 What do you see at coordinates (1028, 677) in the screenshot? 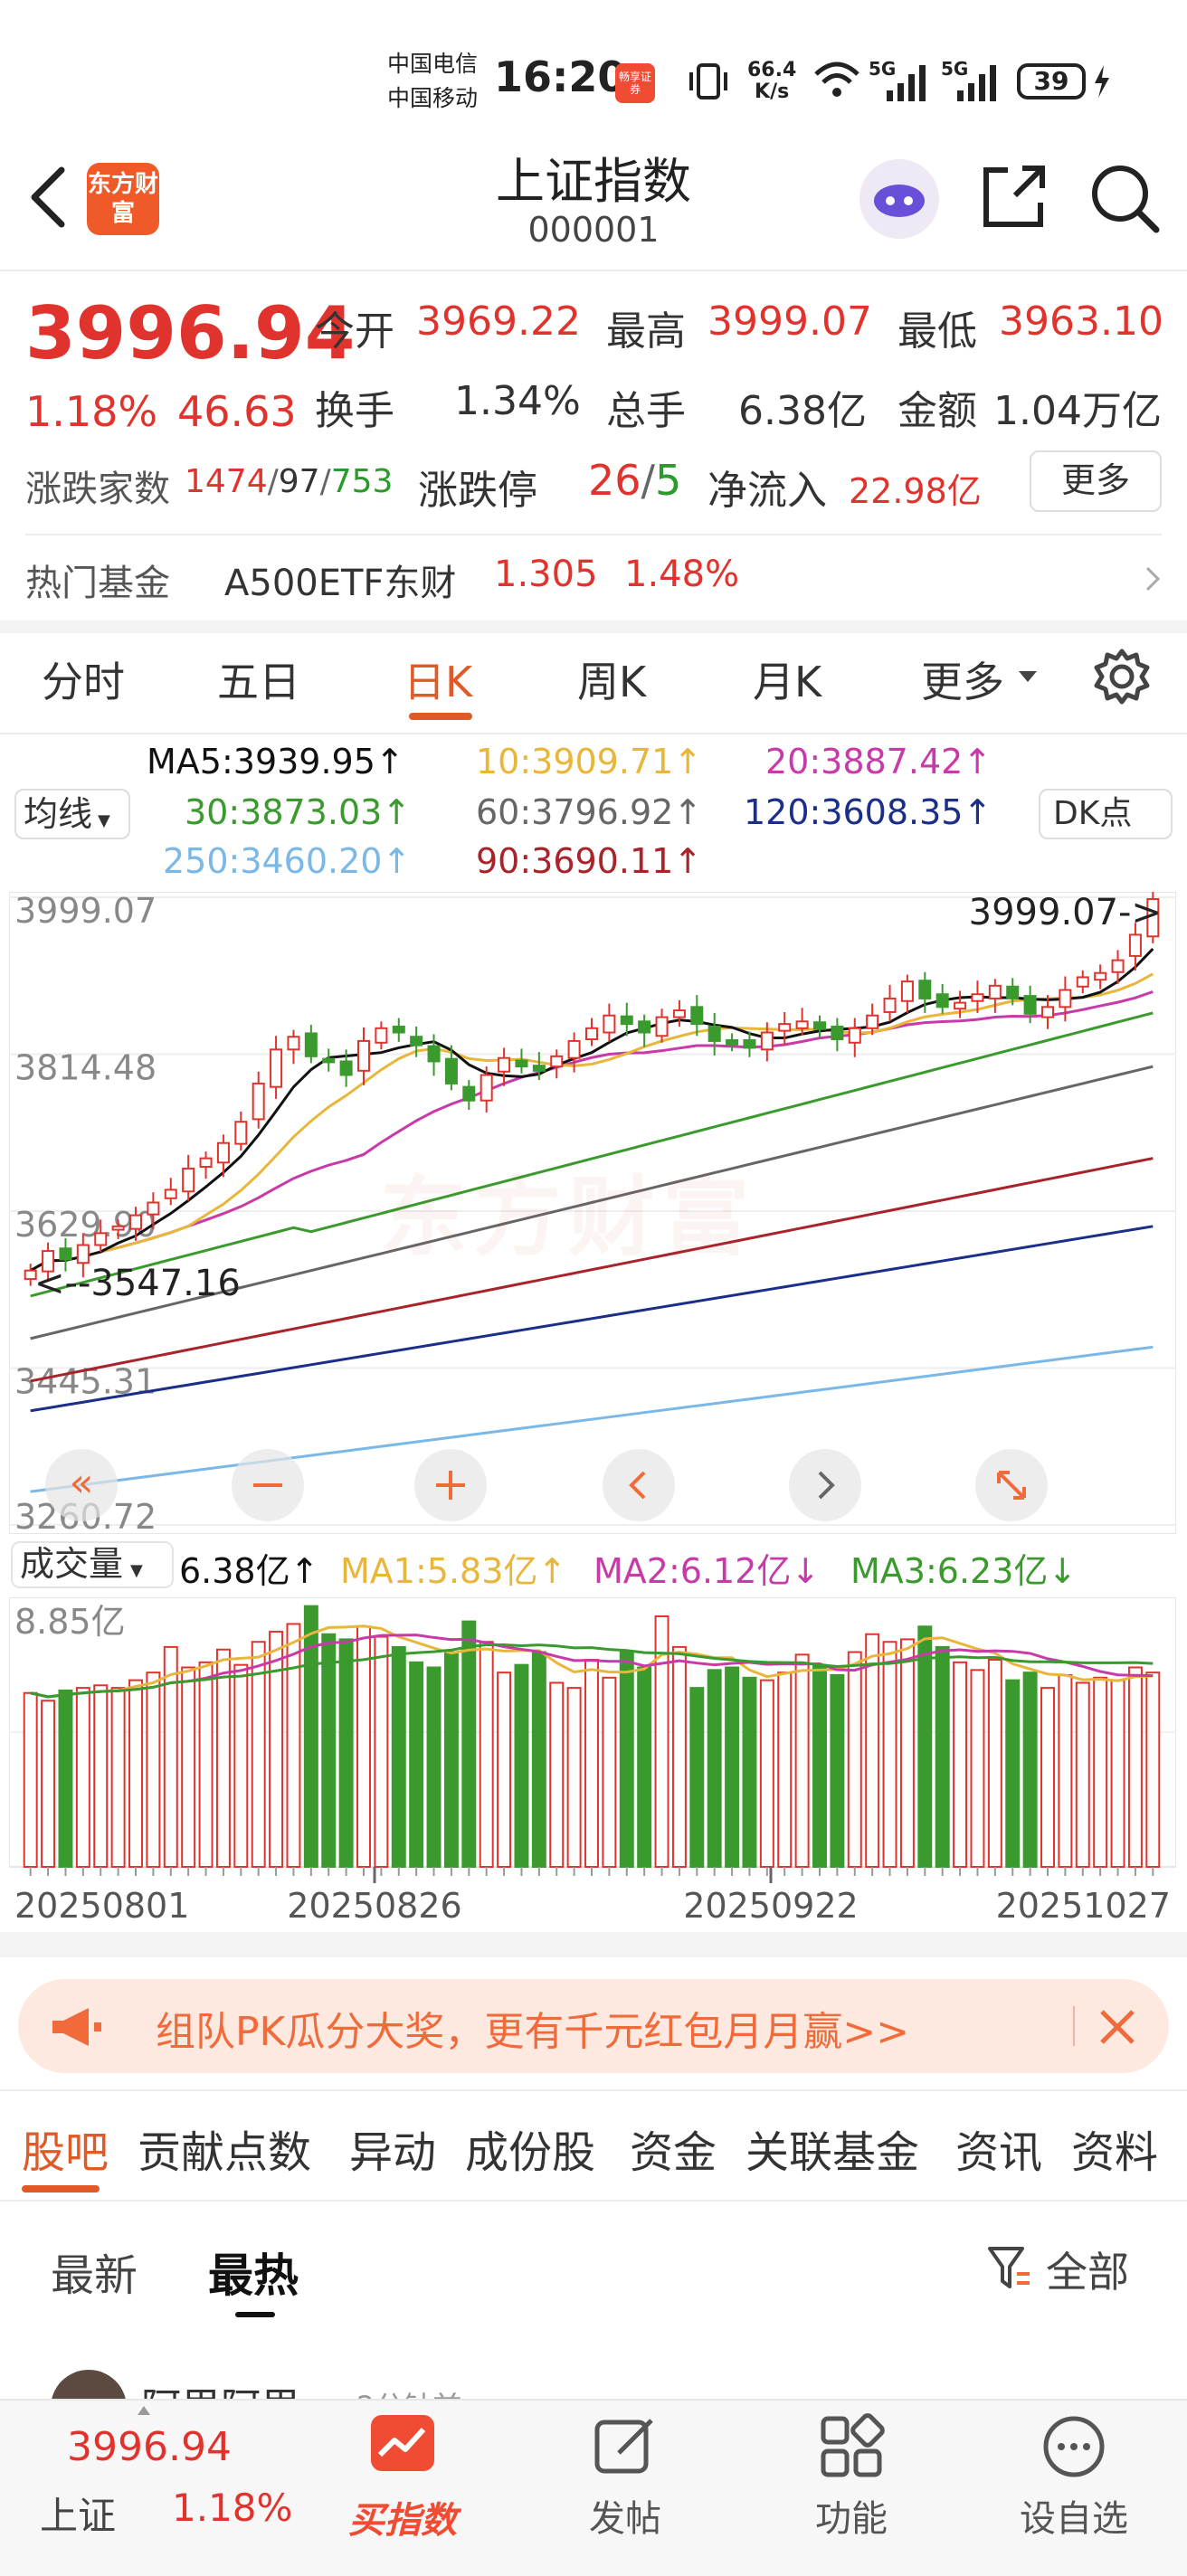
I see `caret-down-icon` at bounding box center [1028, 677].